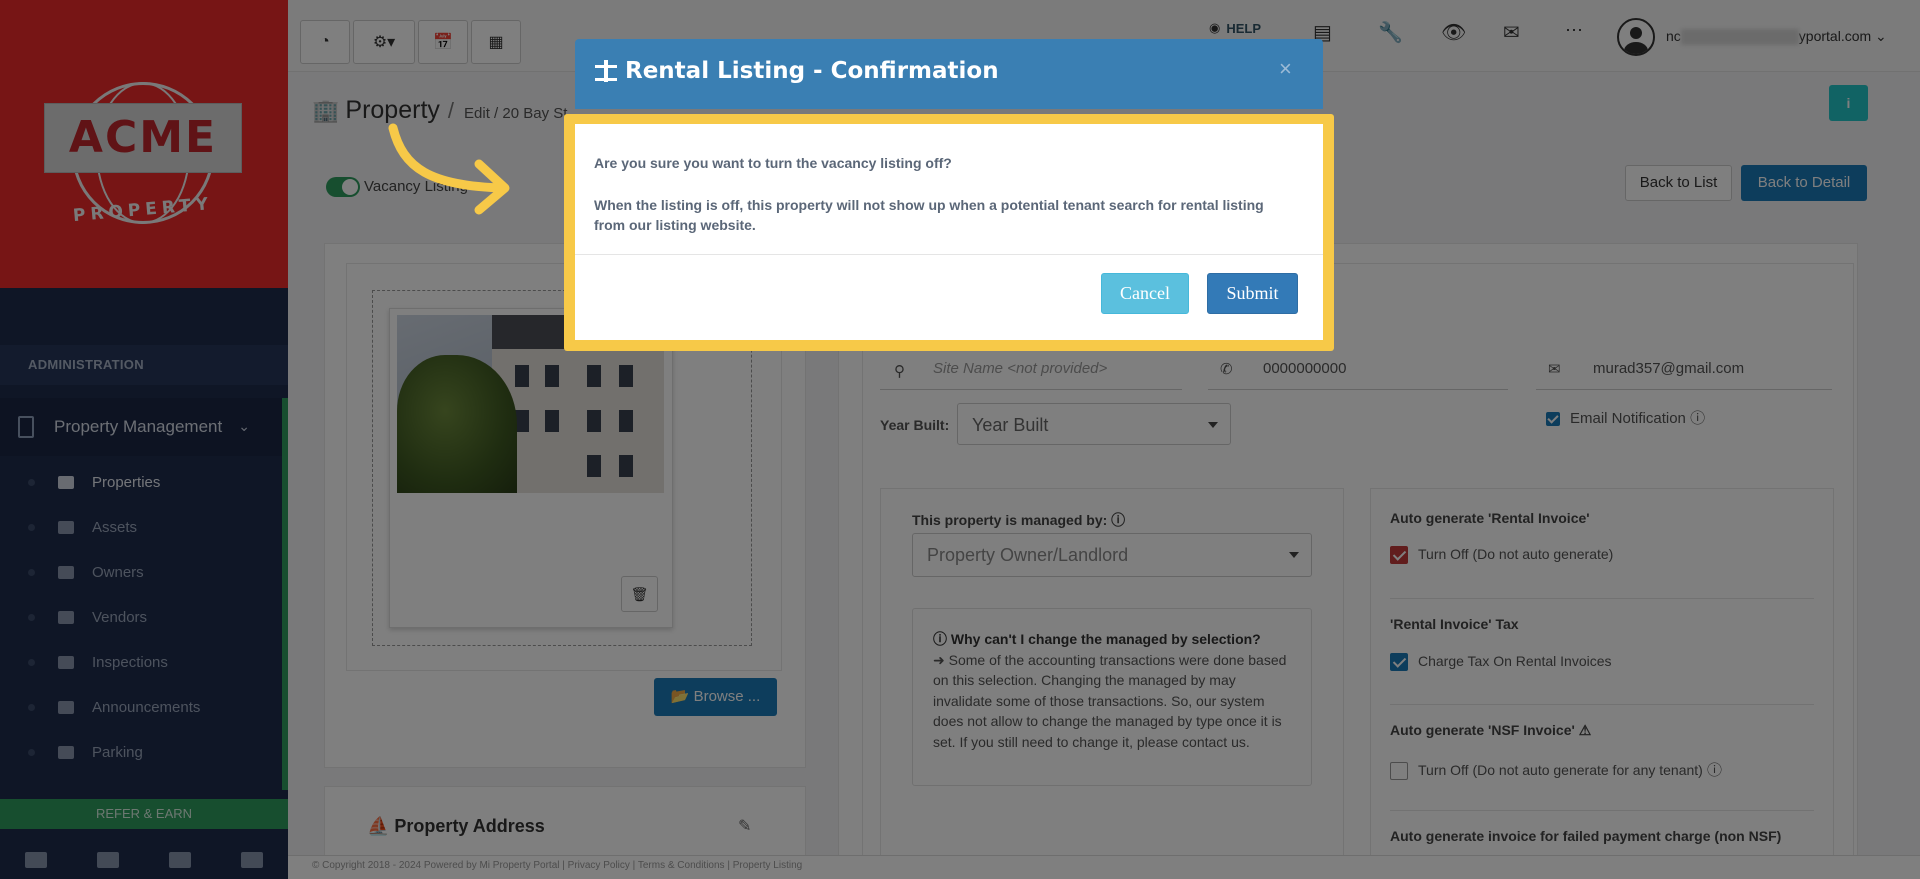 This screenshot has width=1920, height=879. What do you see at coordinates (812, 71) in the screenshot?
I see `modal-title-text: Rental Listing - Confirmation` at bounding box center [812, 71].